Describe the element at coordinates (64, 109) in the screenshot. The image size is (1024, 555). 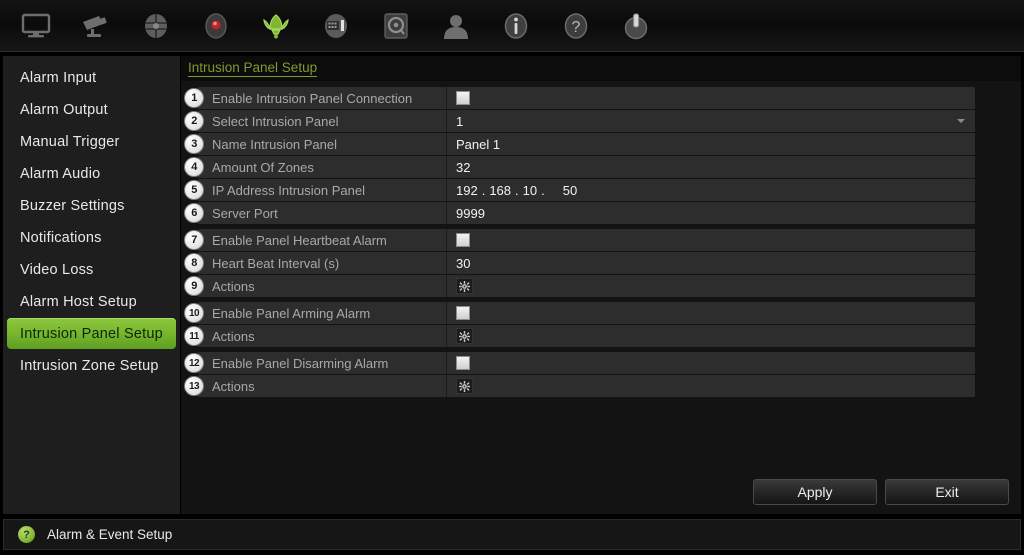
I see `sidebar-item-label: Alarm Output` at that location.